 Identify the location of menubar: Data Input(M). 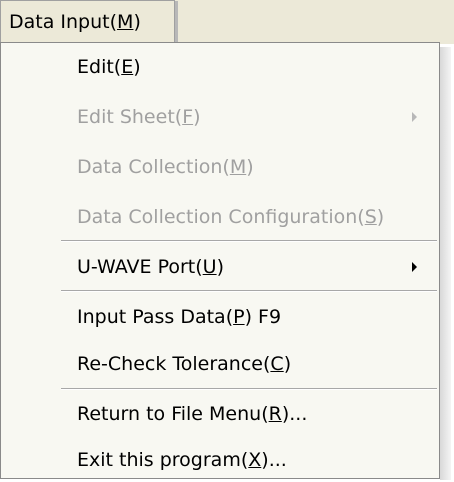
(227, 22).